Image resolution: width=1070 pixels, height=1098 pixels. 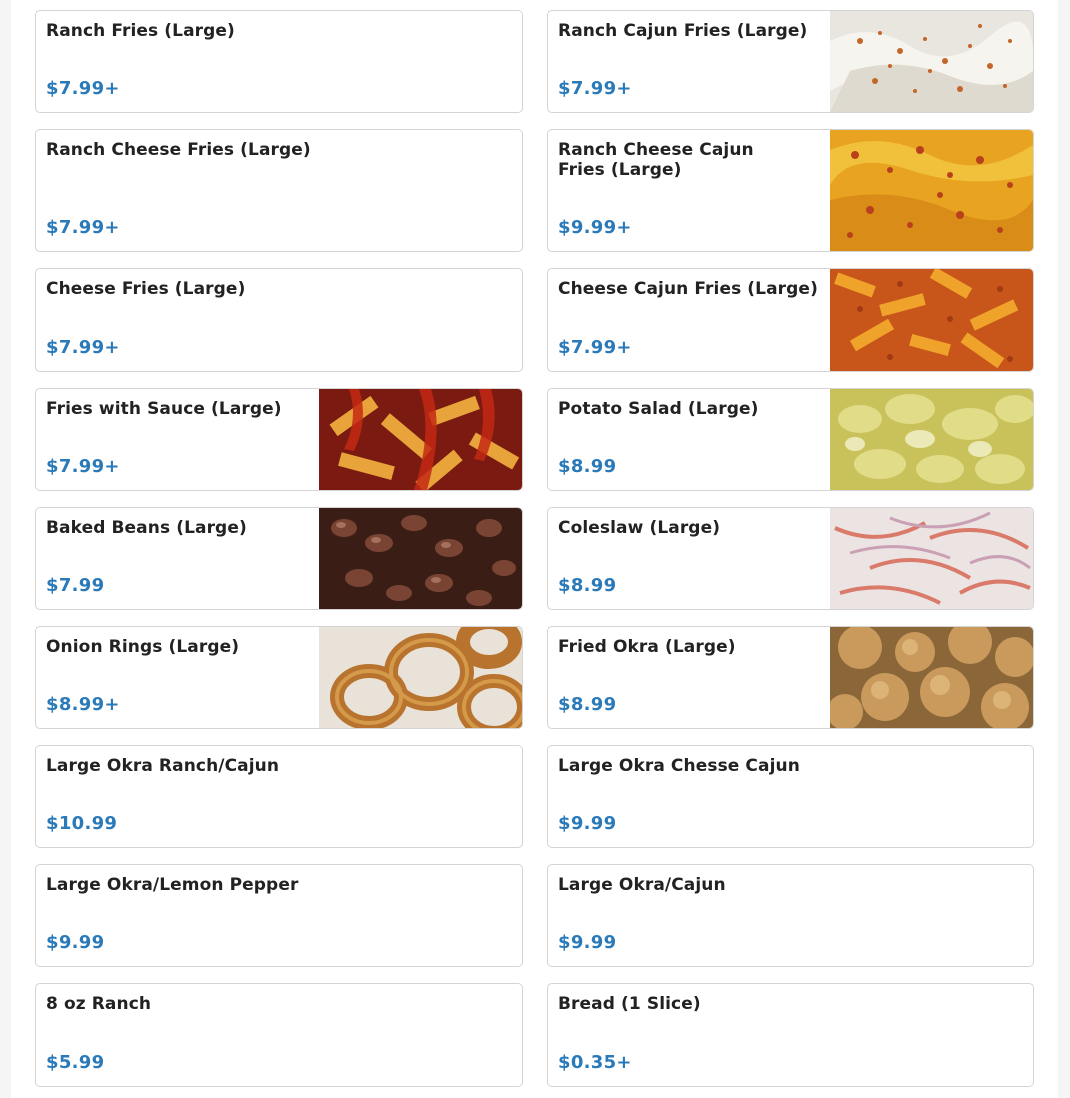 I want to click on menu-item-card: Ranch Cheese Cajun Fries (Large) $9.99+, so click(x=790, y=190).